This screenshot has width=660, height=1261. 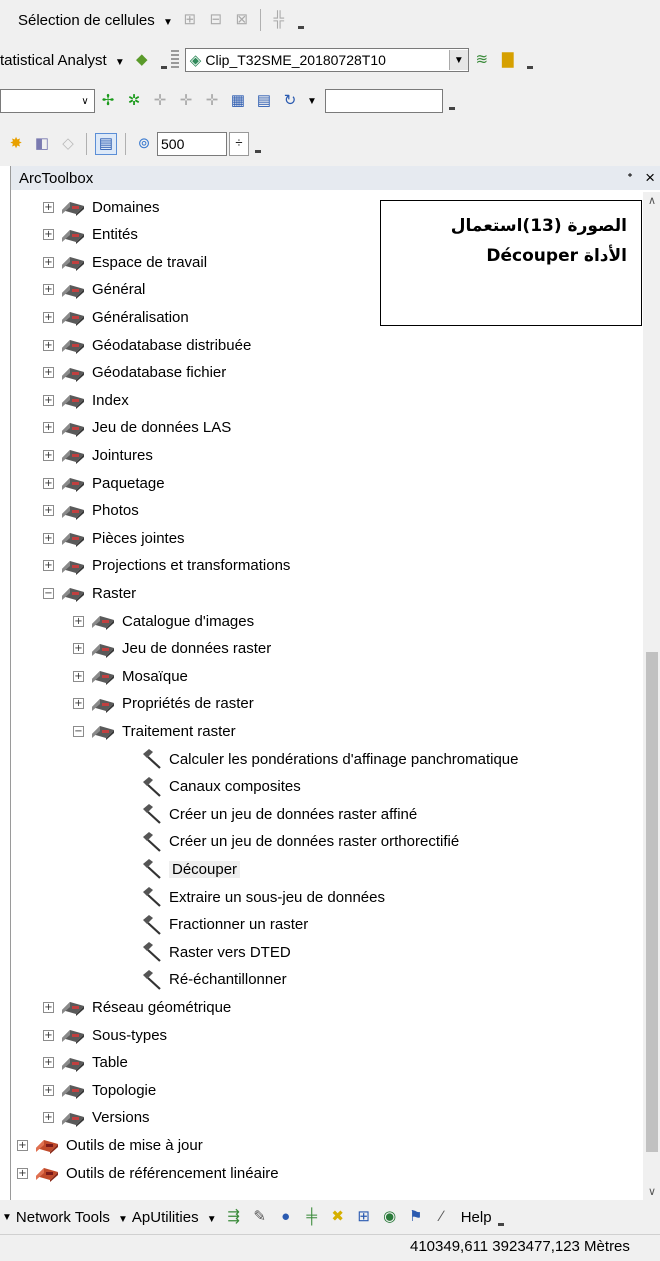 What do you see at coordinates (192, 144) in the screenshot?
I see `scale-input: 500` at bounding box center [192, 144].